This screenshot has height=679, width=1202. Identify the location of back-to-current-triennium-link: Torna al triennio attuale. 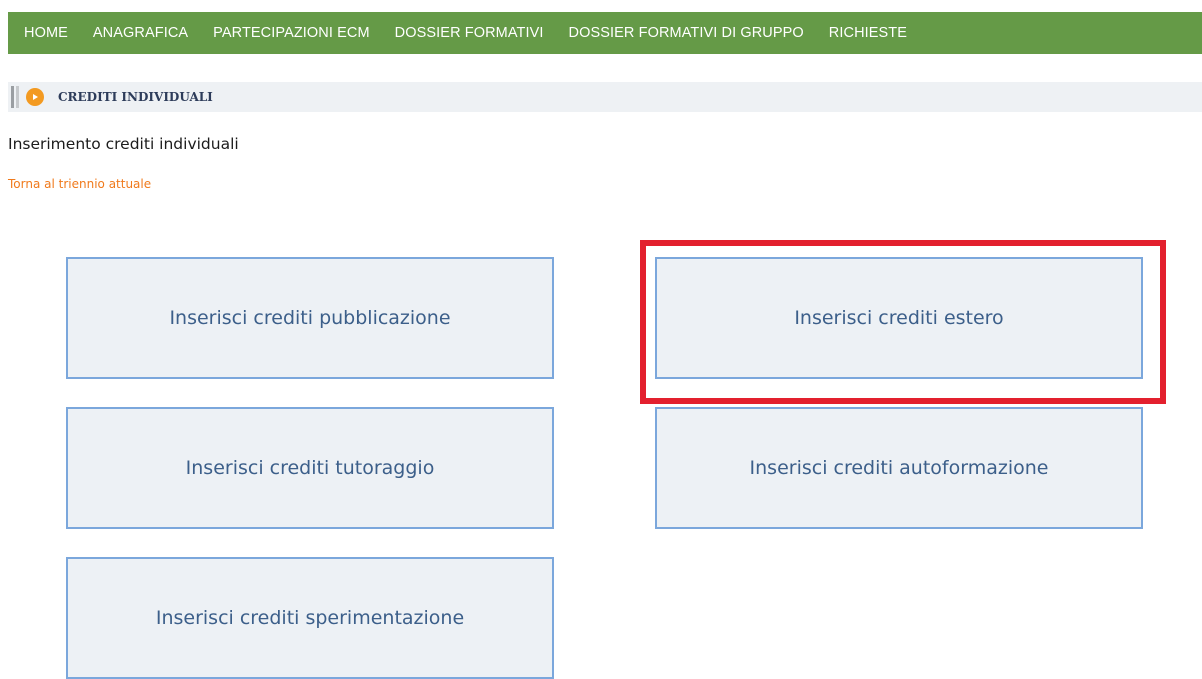
(79, 184).